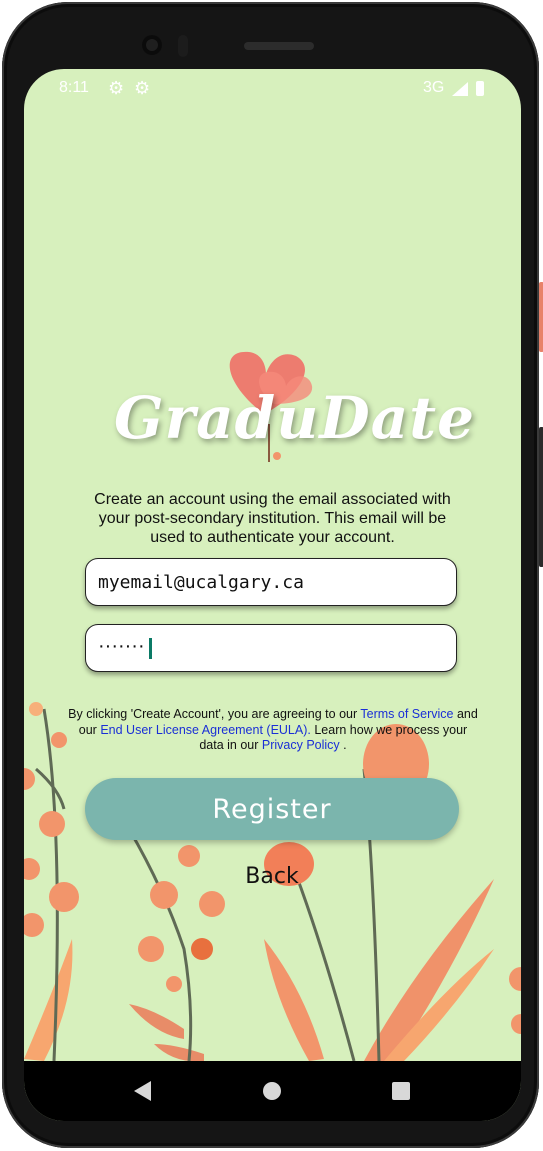  I want to click on gear-icon: ⚙, so click(116, 88).